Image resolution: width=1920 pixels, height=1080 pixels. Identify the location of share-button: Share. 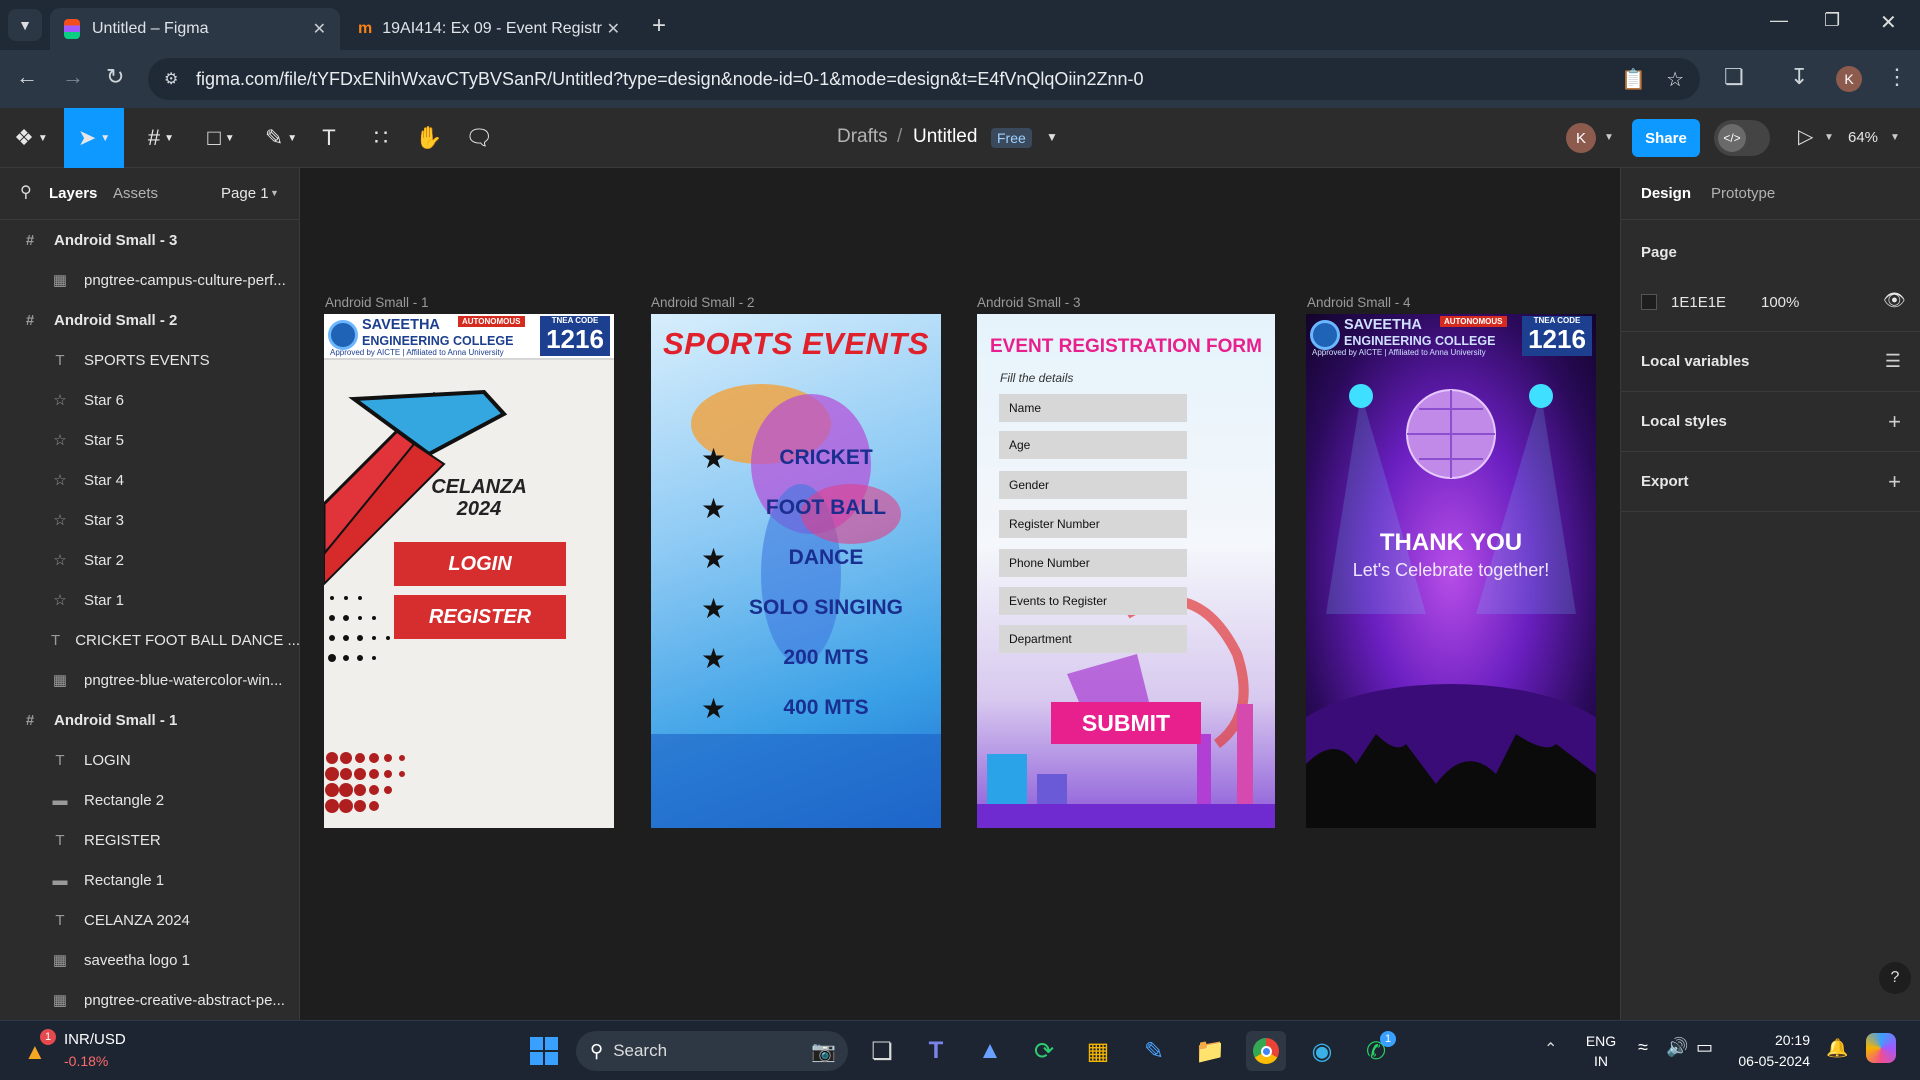
(1666, 138).